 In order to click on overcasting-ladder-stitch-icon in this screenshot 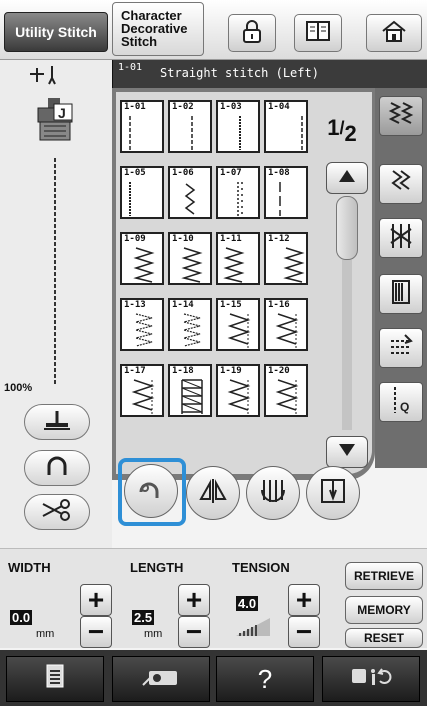, I will do `click(192, 396)`.